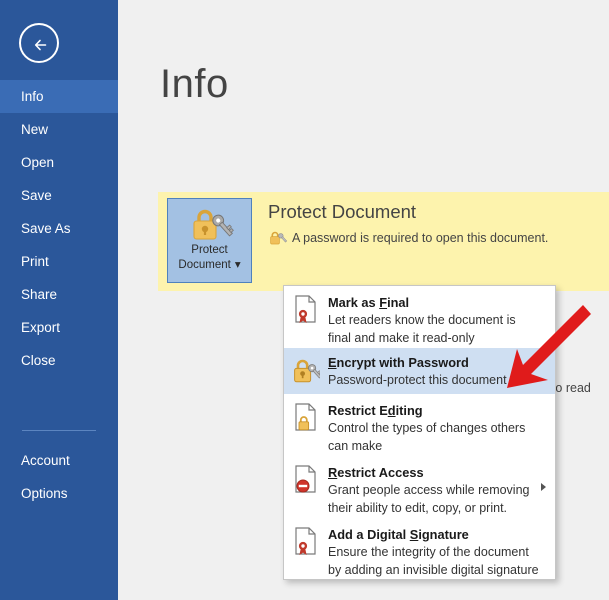  Describe the element at coordinates (306, 541) in the screenshot. I see `document-signature-icon` at that location.